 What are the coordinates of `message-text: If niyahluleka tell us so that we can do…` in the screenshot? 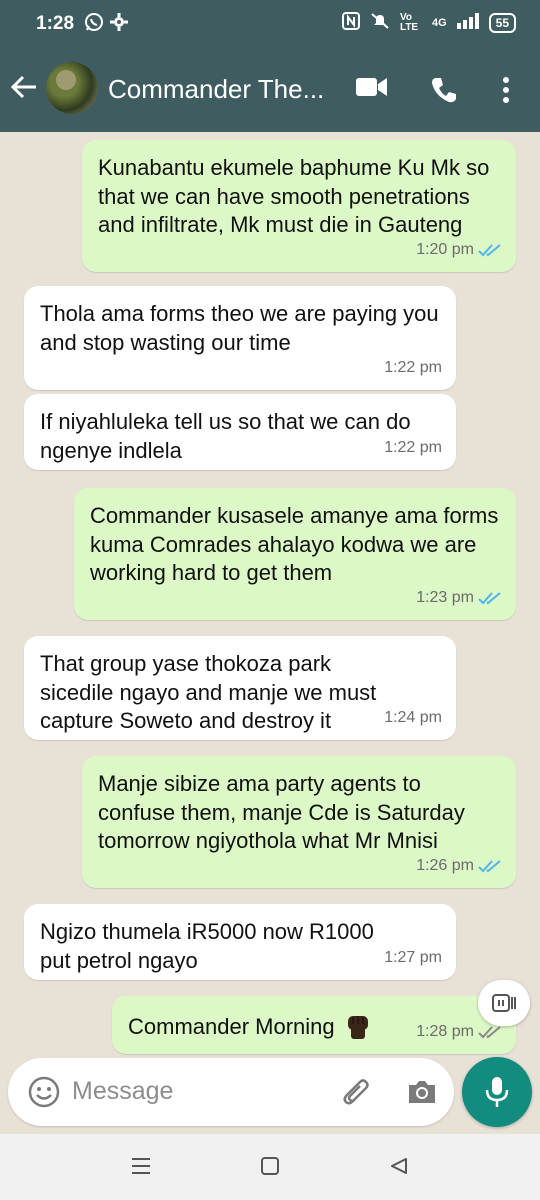 It's located at (225, 436).